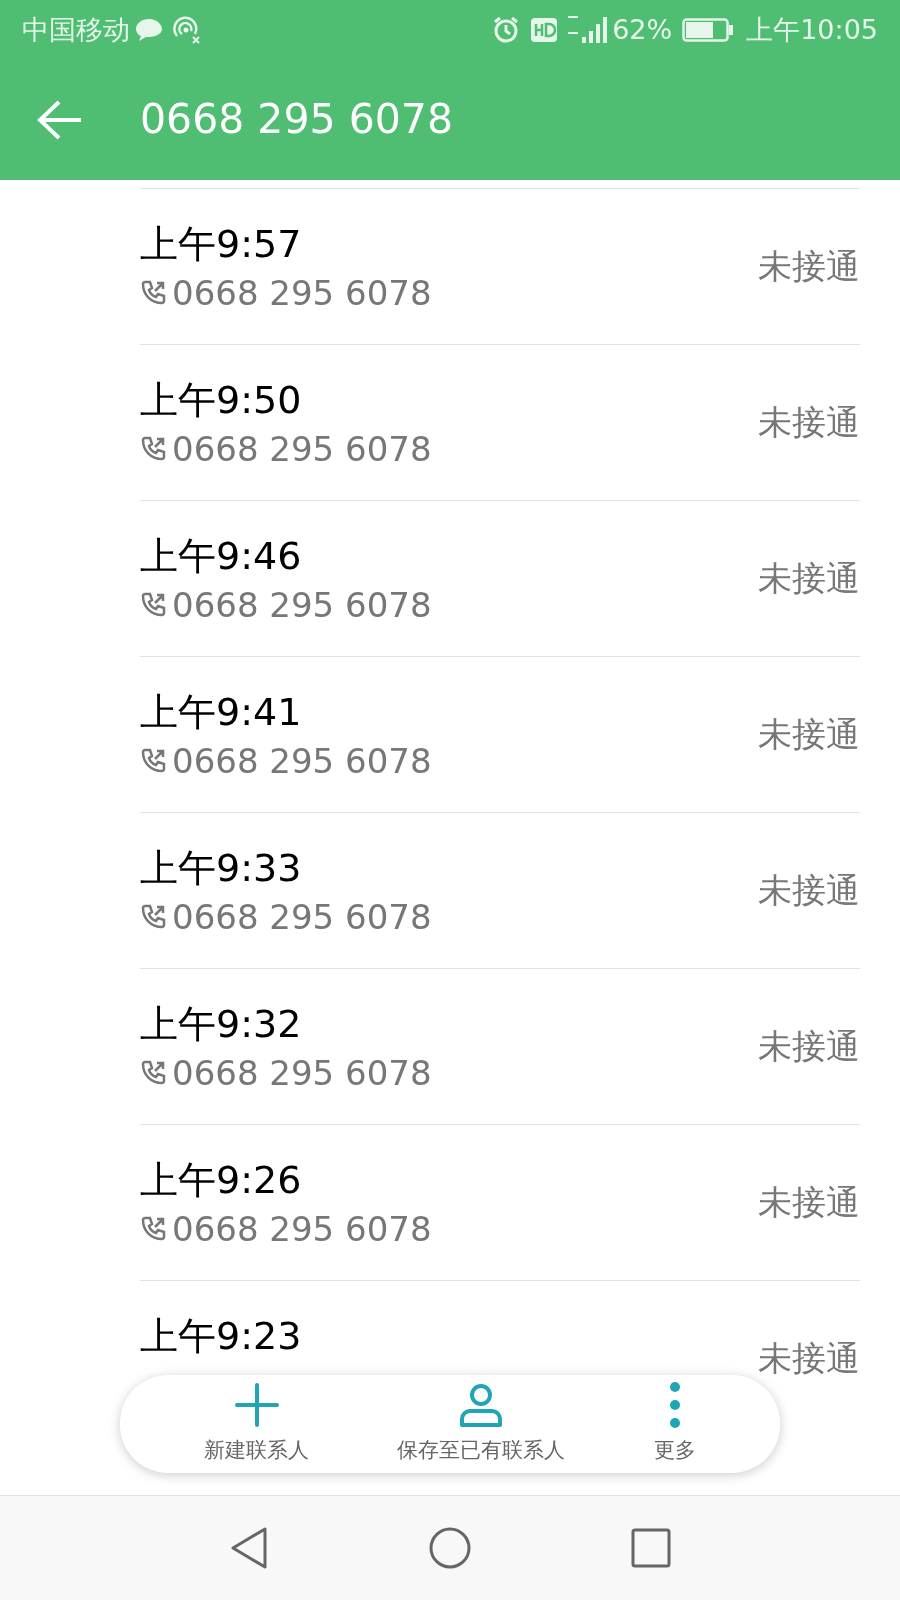 The image size is (900, 1600). What do you see at coordinates (221, 1024) in the screenshot?
I see `call-time: 上午9:32` at bounding box center [221, 1024].